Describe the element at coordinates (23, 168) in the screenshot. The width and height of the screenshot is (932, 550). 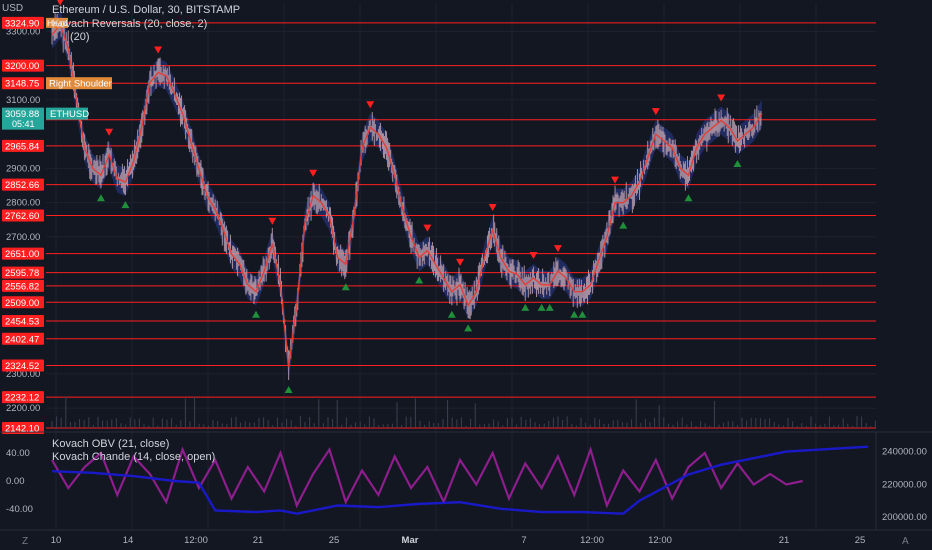
I see `price-tick: 2900.00` at that location.